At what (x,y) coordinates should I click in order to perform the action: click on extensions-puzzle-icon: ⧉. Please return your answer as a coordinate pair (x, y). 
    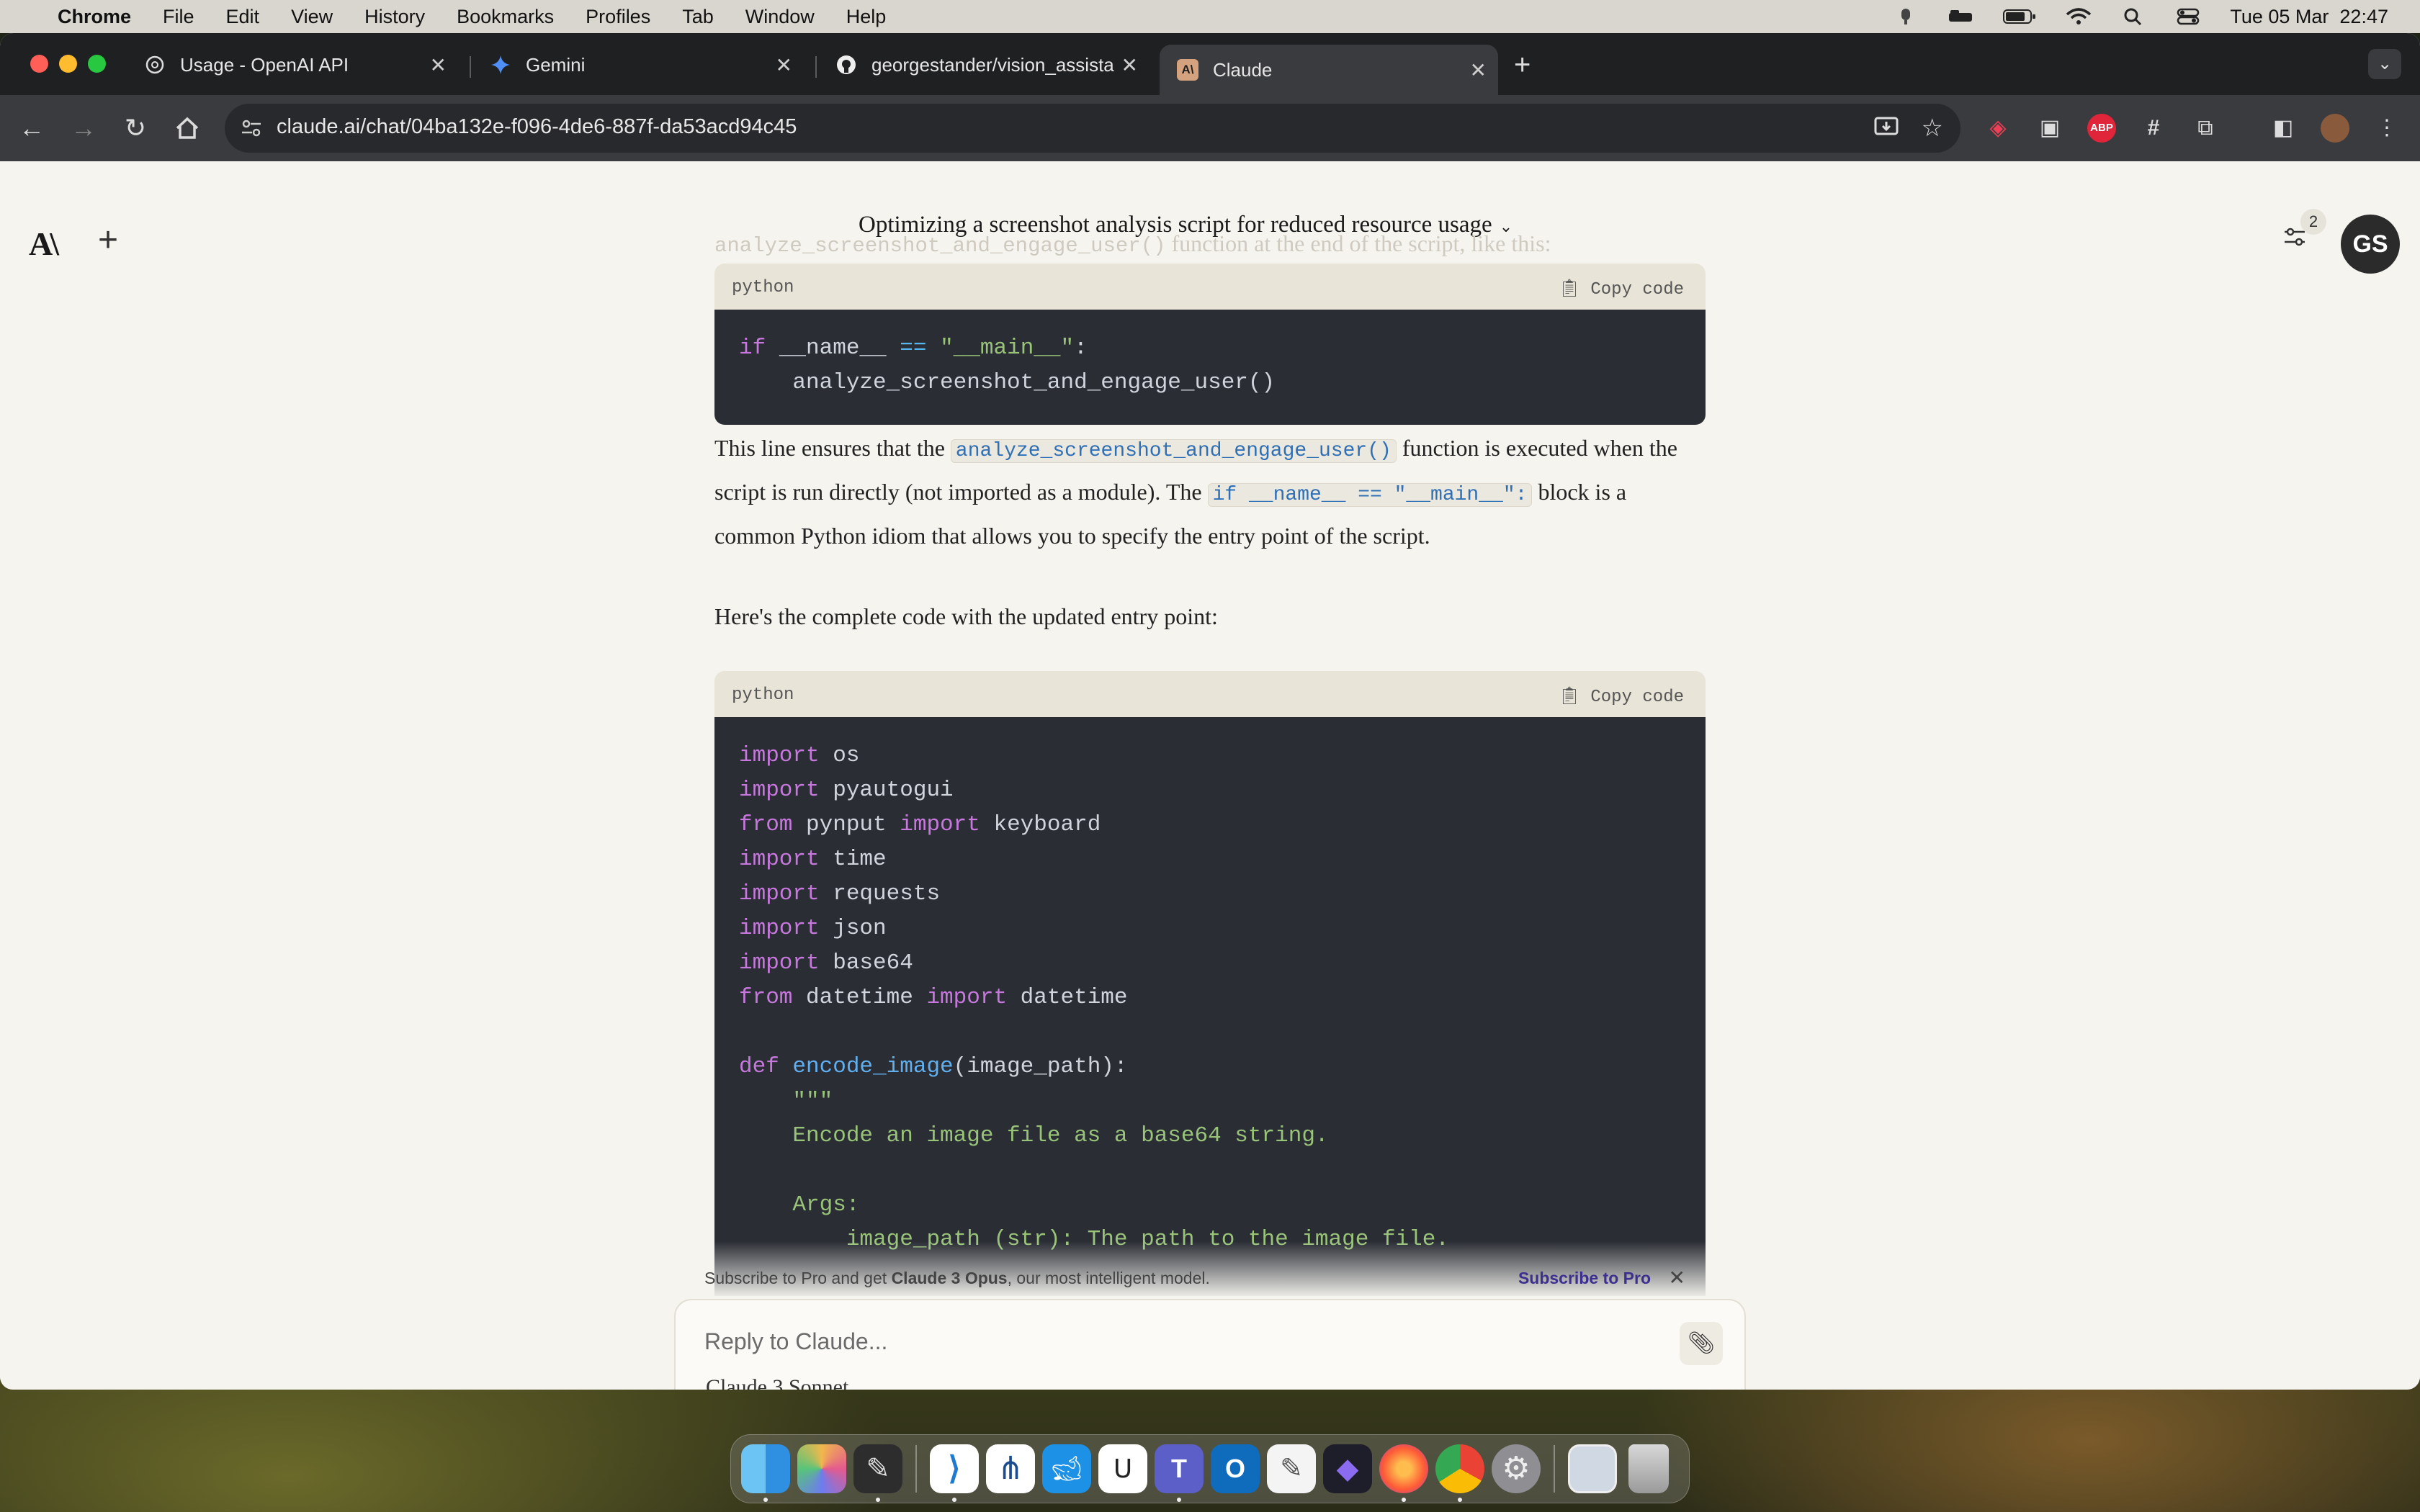
    Looking at the image, I should click on (2205, 128).